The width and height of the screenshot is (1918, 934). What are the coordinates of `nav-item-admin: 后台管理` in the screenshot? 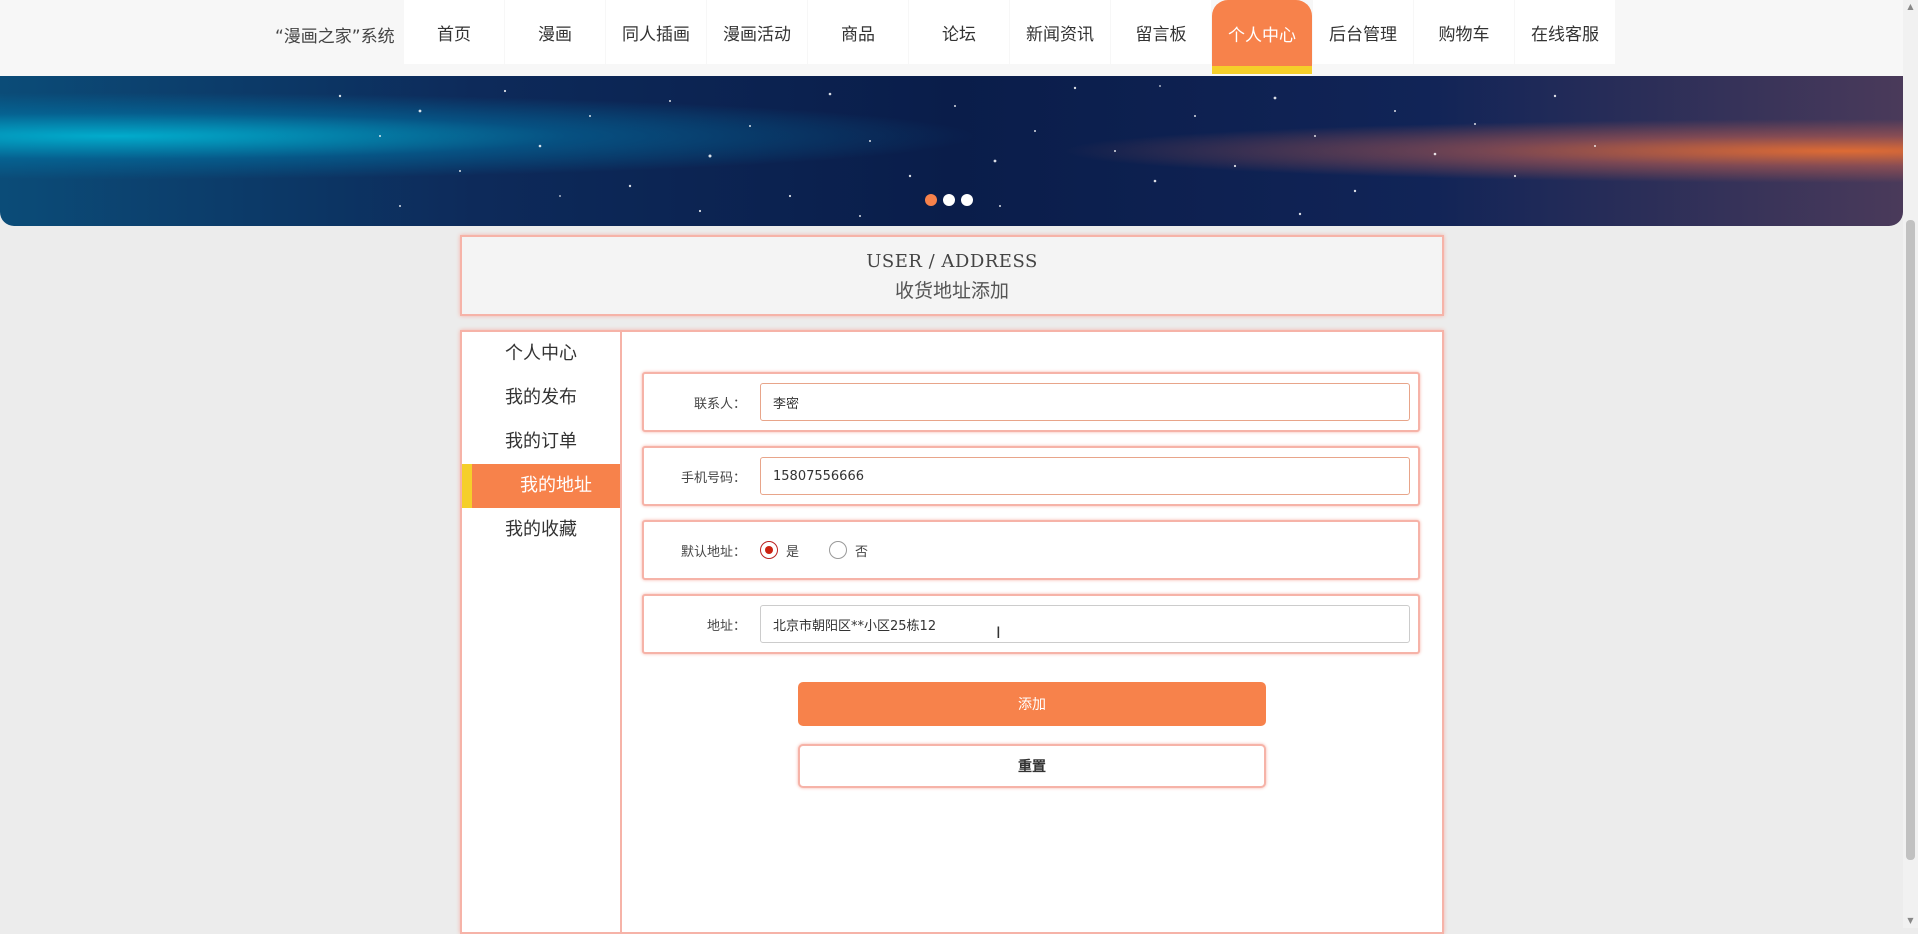 It's located at (1363, 32).